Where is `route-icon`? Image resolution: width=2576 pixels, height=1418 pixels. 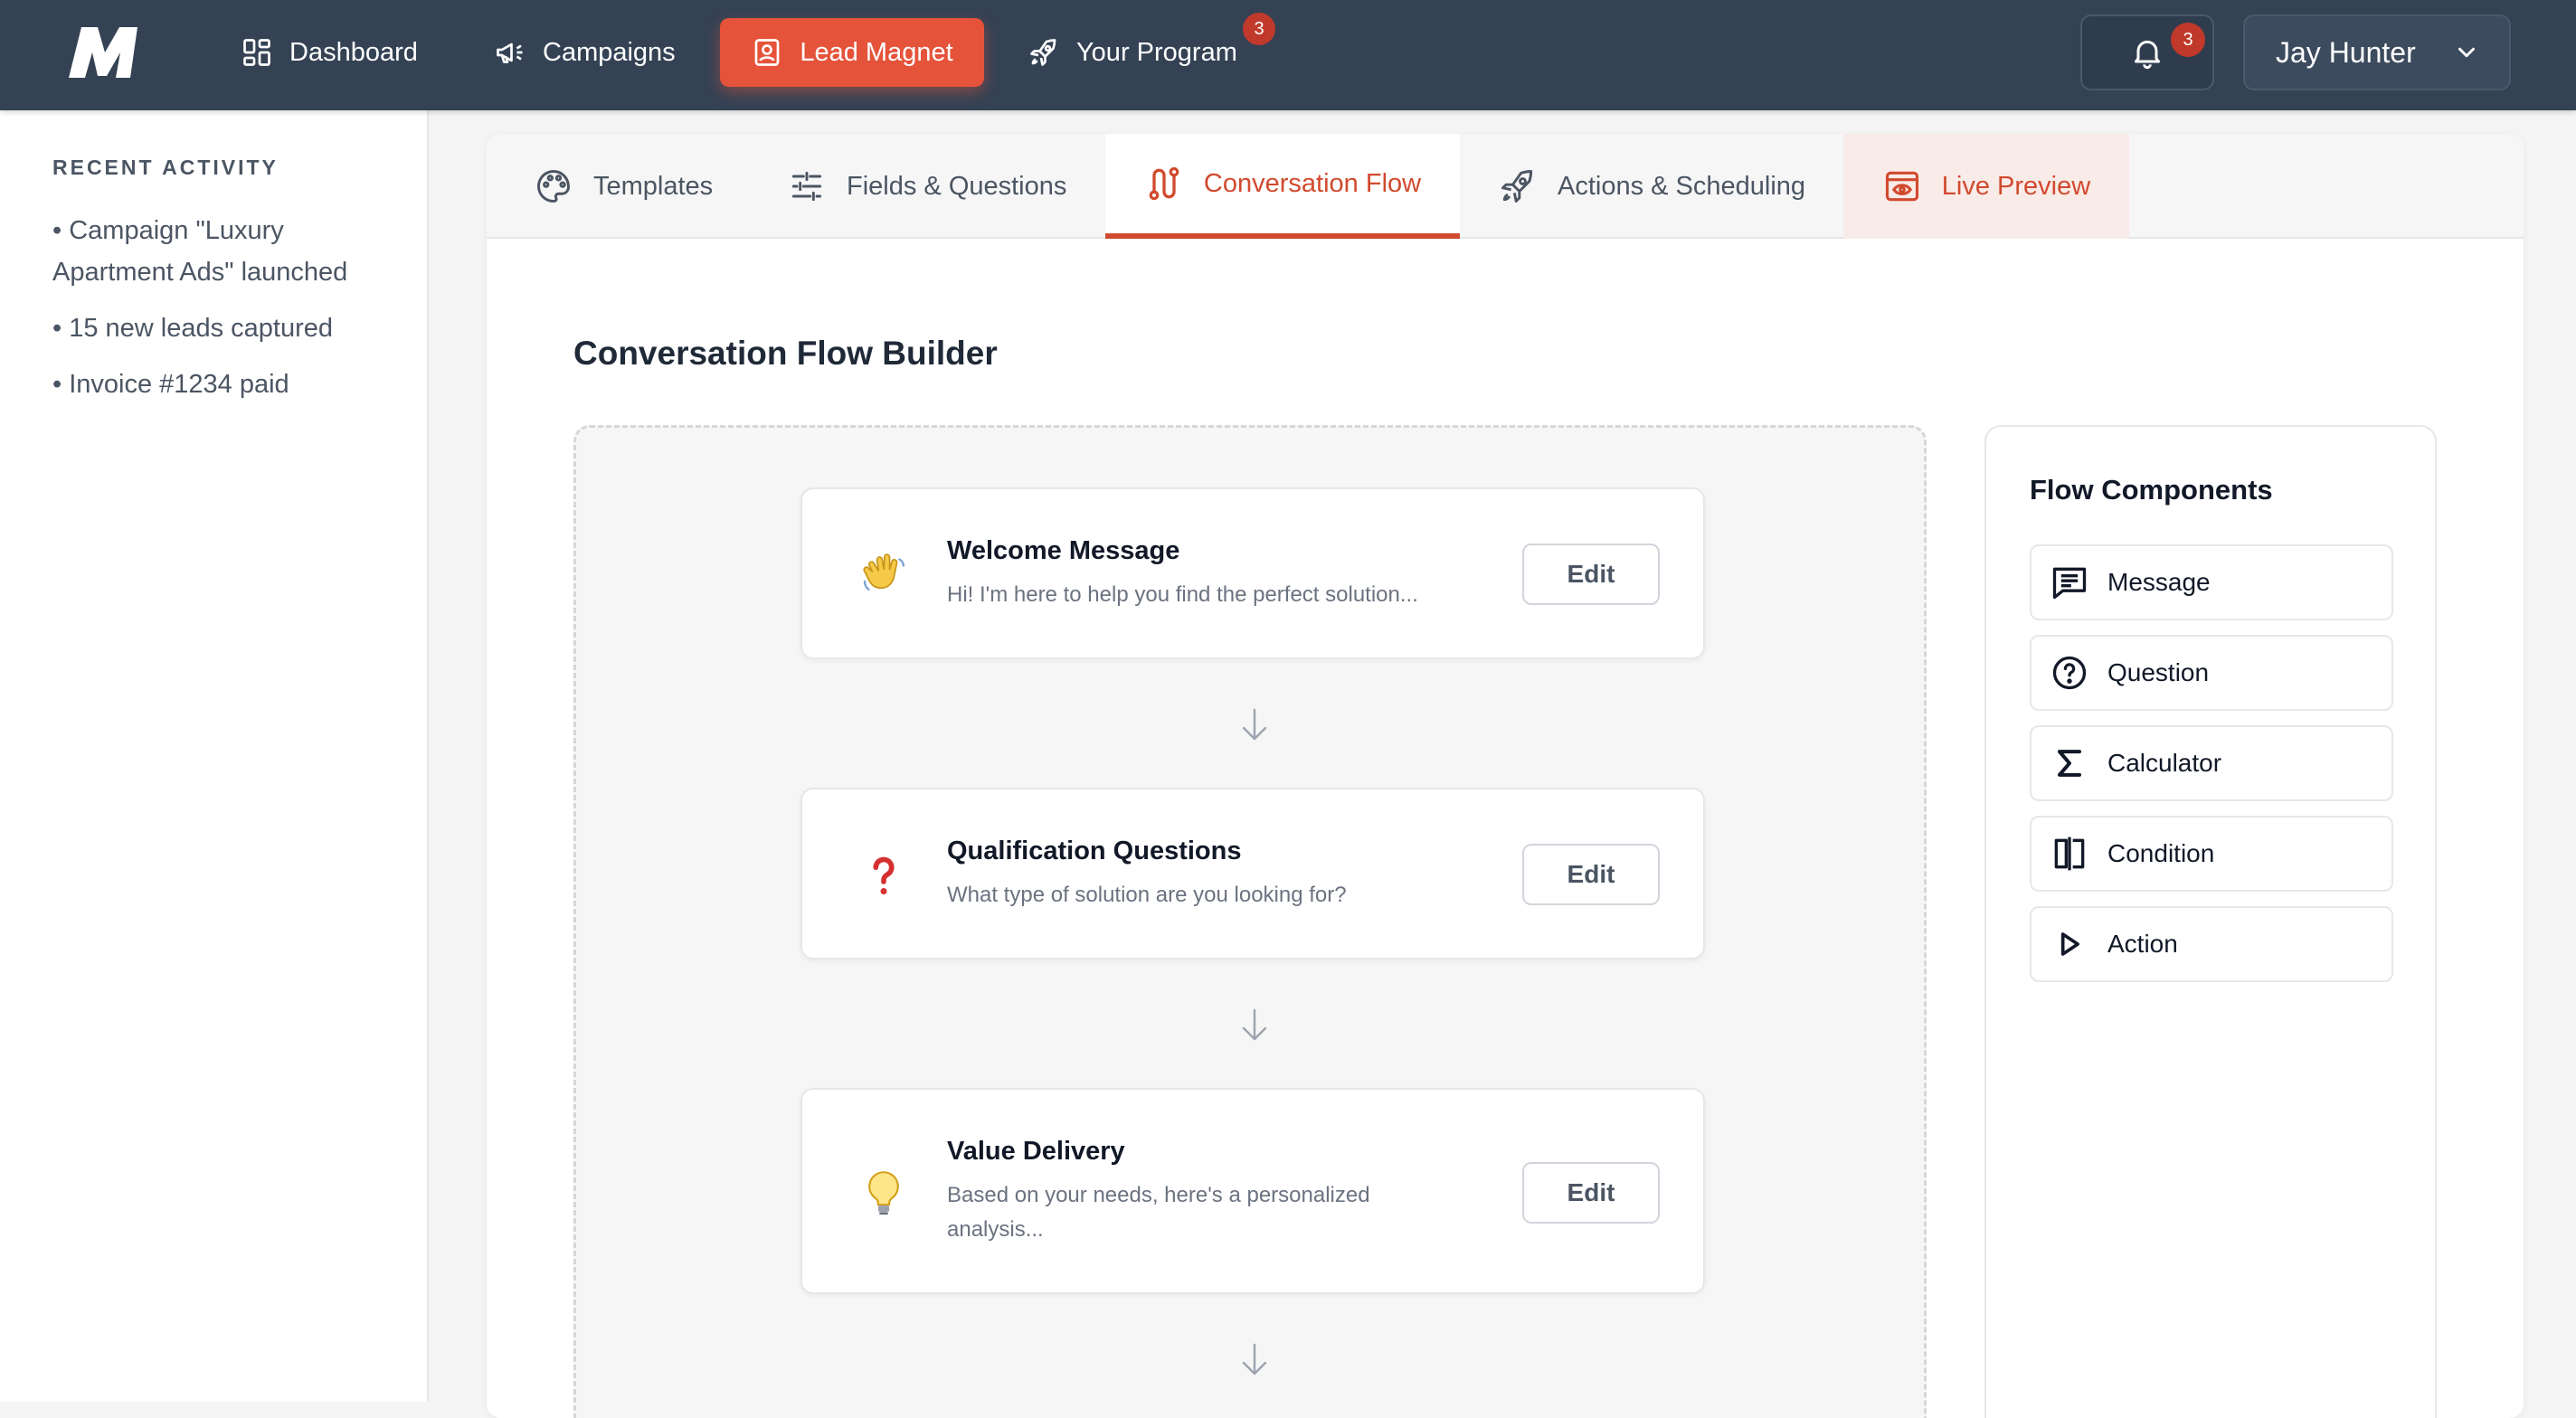 route-icon is located at coordinates (1164, 183).